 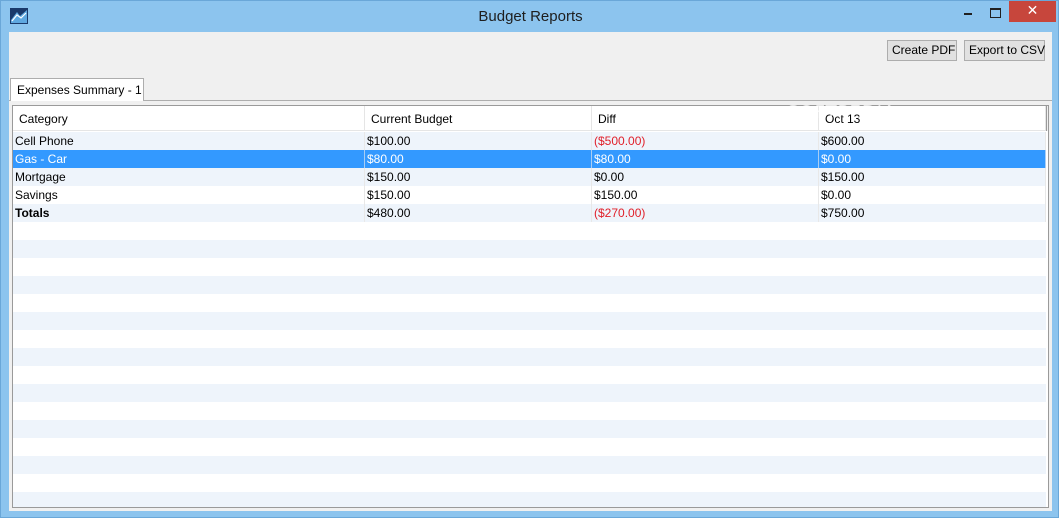 I want to click on cell-current-budget: $480.00, so click(x=478, y=213).